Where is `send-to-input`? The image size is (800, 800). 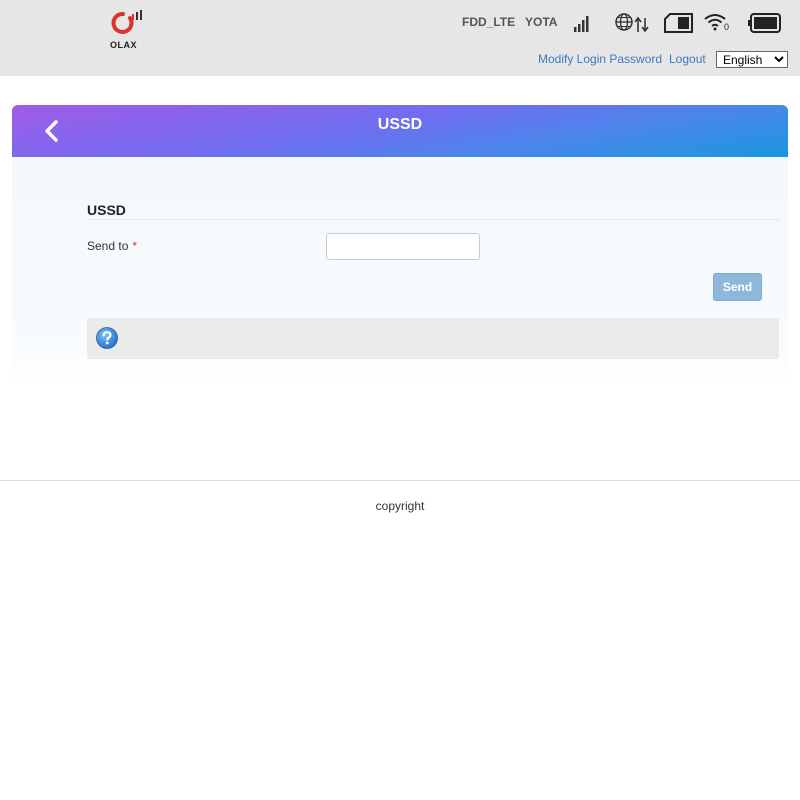
send-to-input is located at coordinates (403, 246).